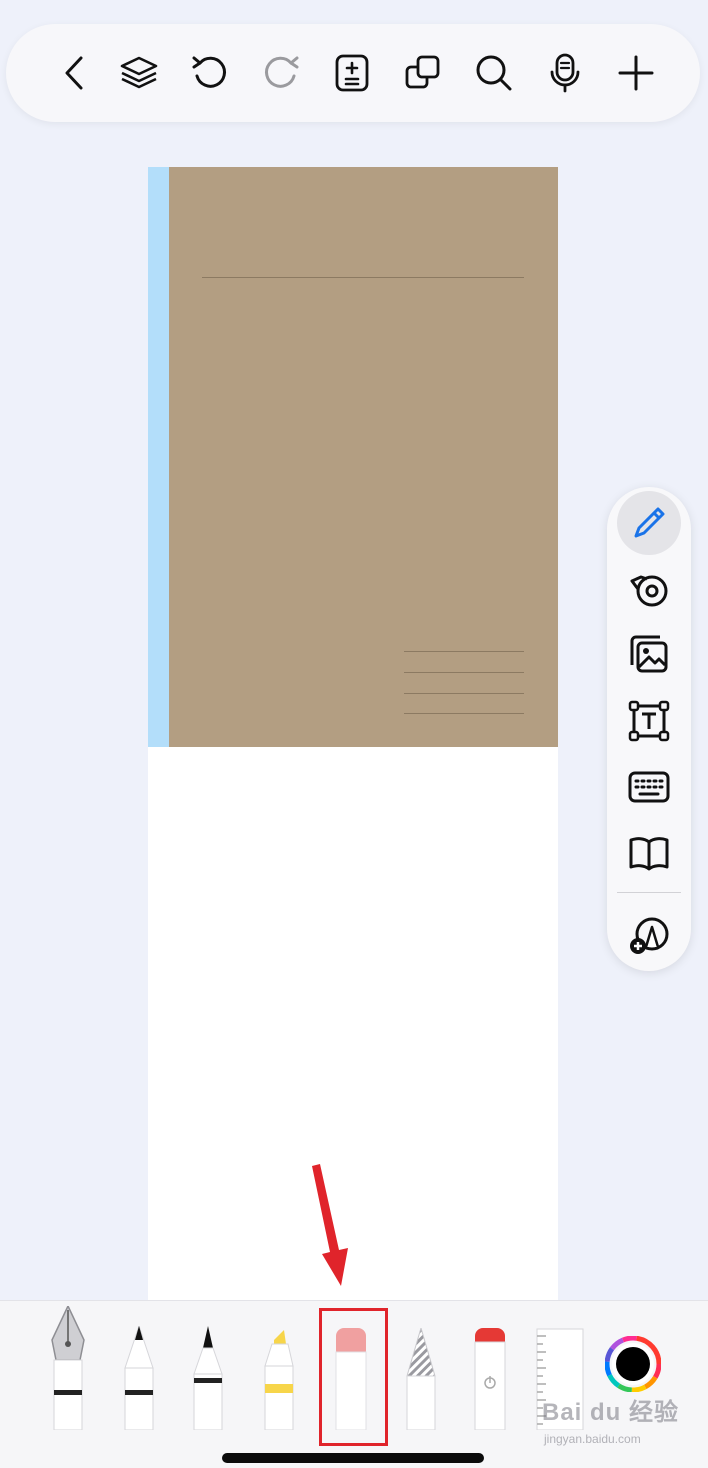 The height and width of the screenshot is (1468, 708). I want to click on pencil-icon, so click(649, 522).